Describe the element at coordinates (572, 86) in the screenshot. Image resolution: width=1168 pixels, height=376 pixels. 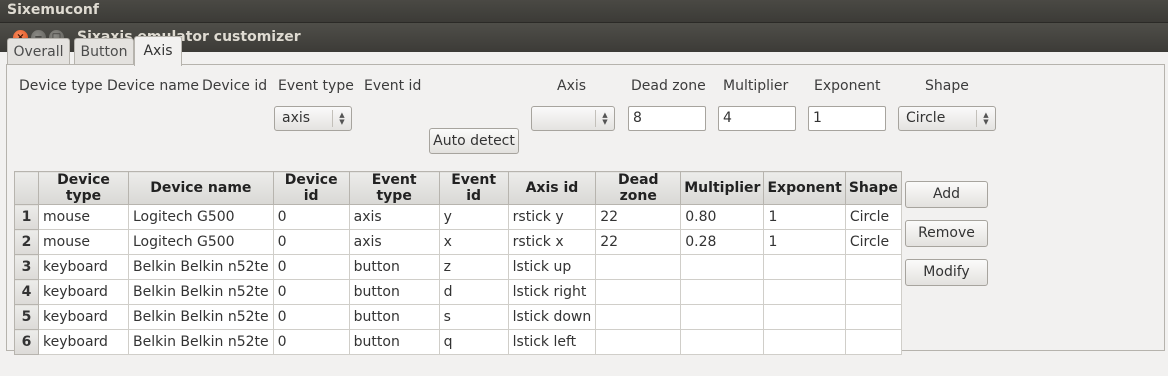
I see `axis-label: Axis` at that location.